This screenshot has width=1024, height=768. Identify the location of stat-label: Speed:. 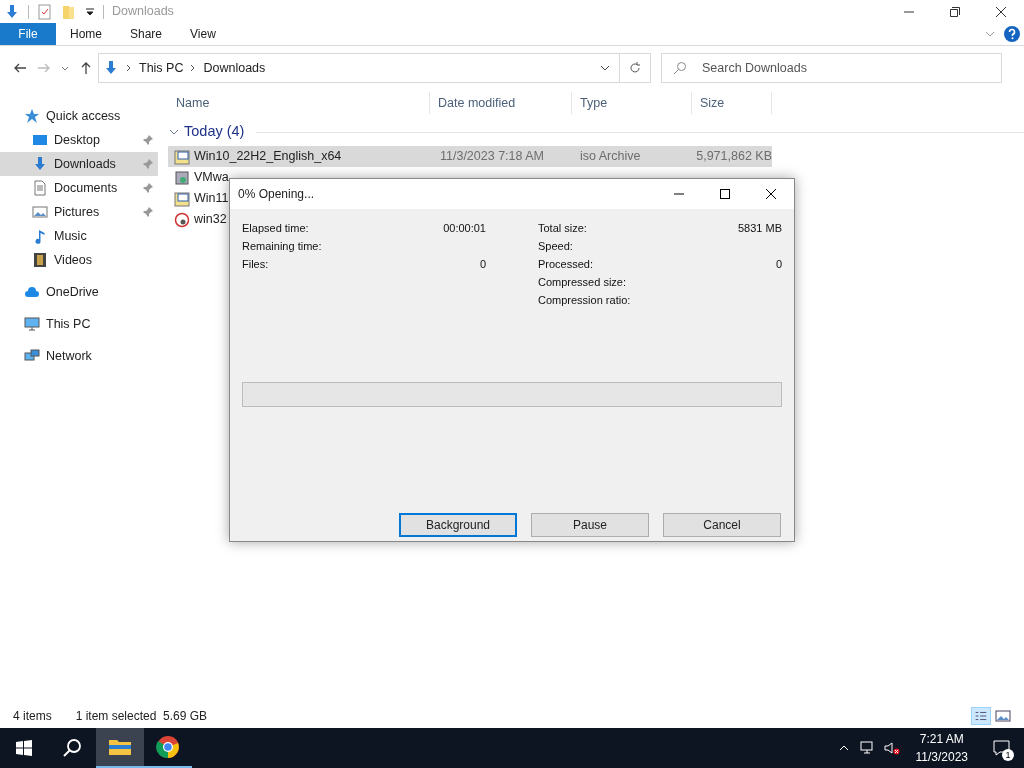
(555, 246).